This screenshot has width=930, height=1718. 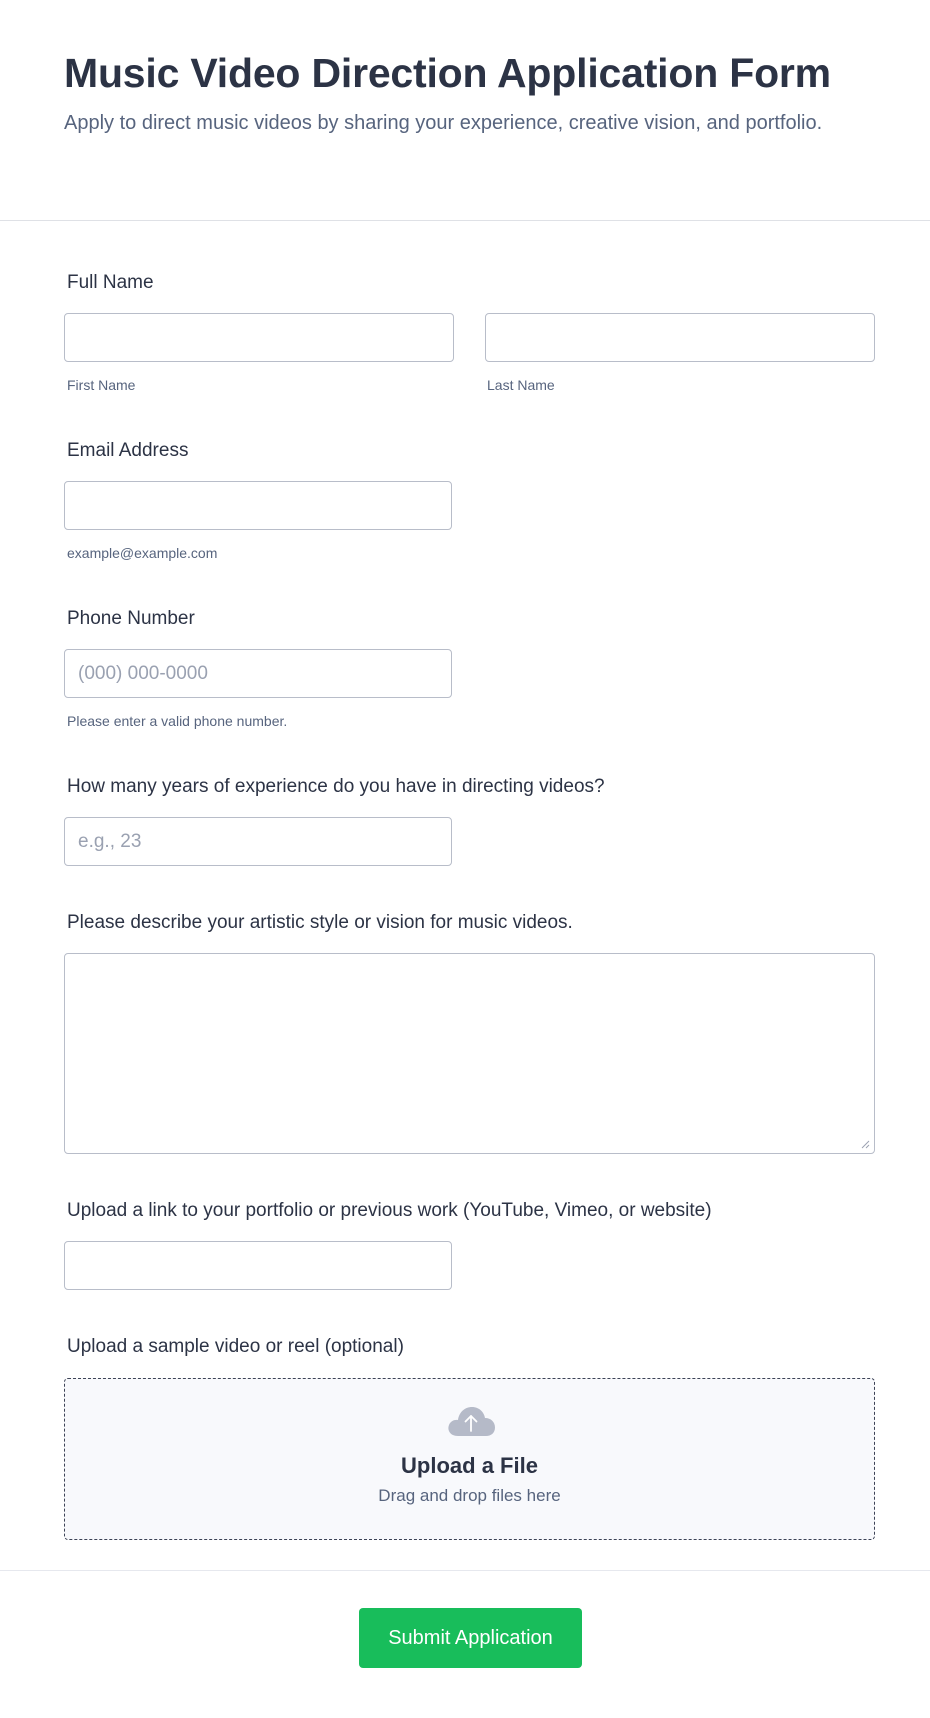 What do you see at coordinates (521, 385) in the screenshot?
I see `last-name-sublabel: Last Name` at bounding box center [521, 385].